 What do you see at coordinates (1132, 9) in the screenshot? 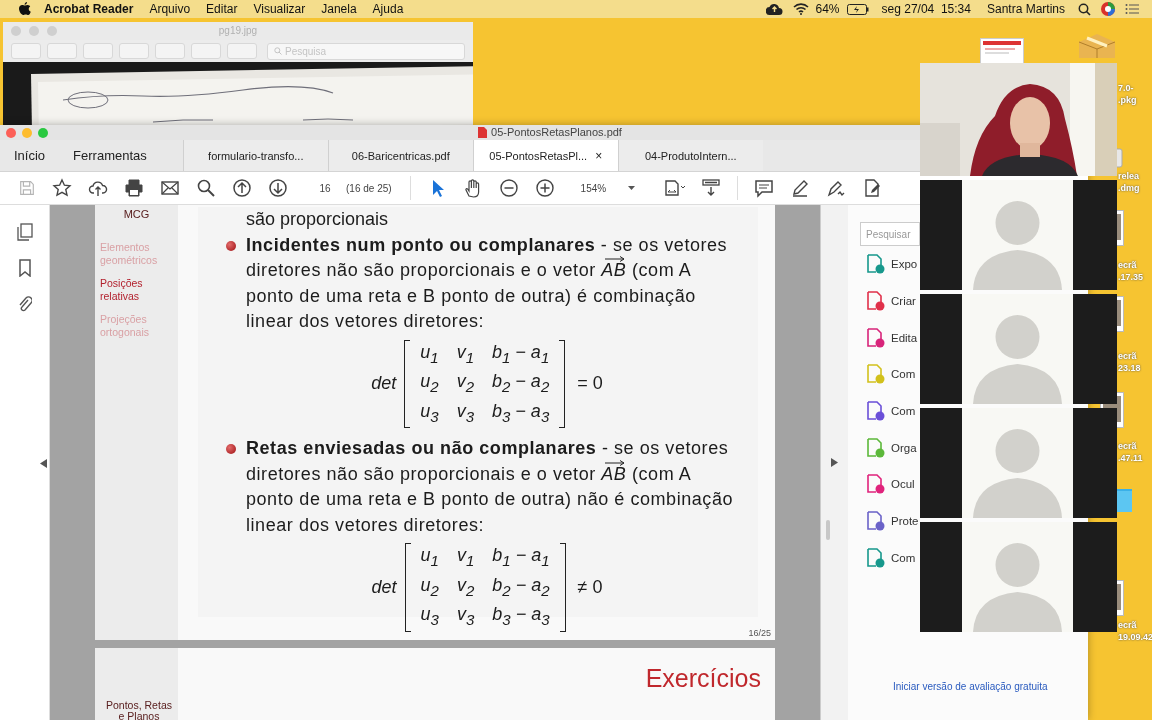
I see `list-icon` at bounding box center [1132, 9].